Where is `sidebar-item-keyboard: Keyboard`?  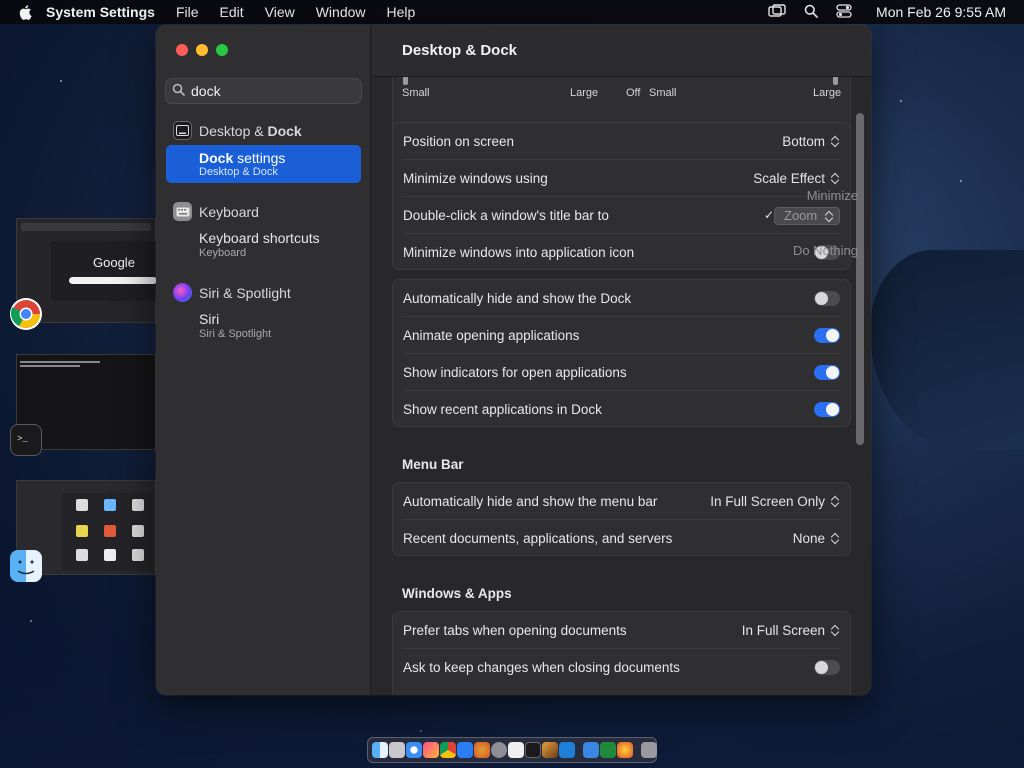
sidebar-item-keyboard: Keyboard is located at coordinates (216, 211).